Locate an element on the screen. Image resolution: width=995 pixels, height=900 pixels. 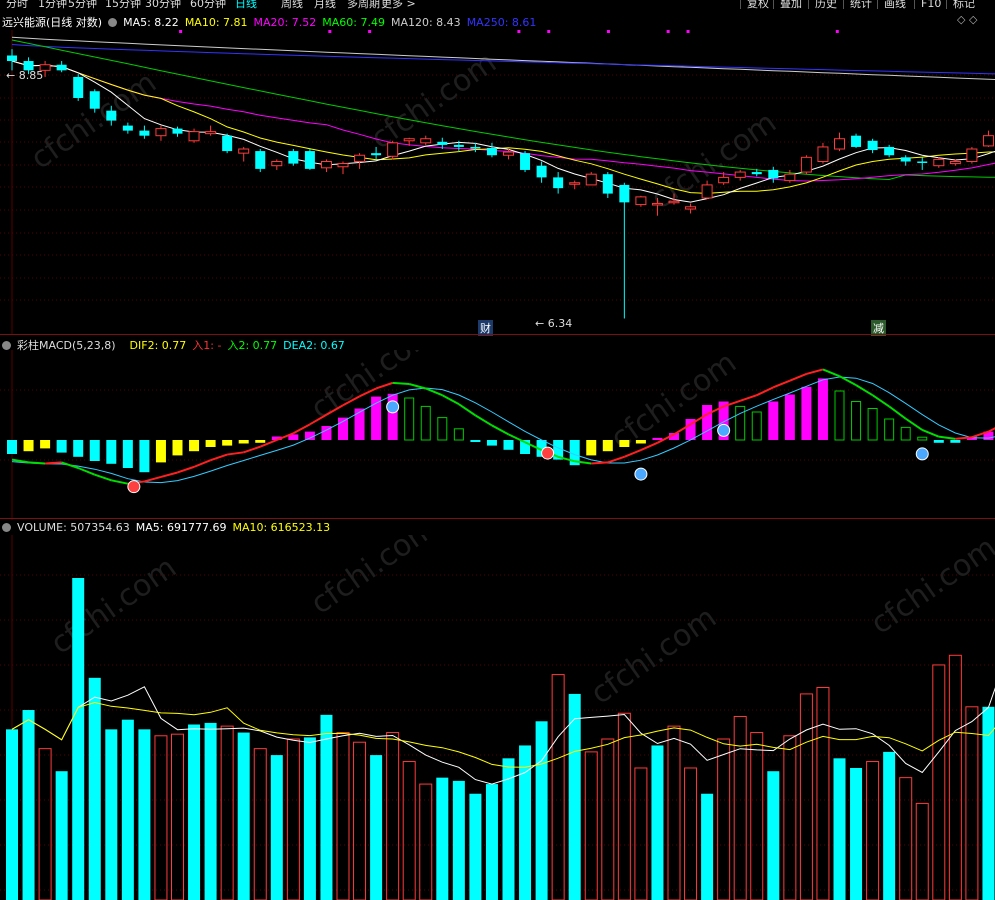
tool-button-5: F10 is located at coordinates (927, 4).